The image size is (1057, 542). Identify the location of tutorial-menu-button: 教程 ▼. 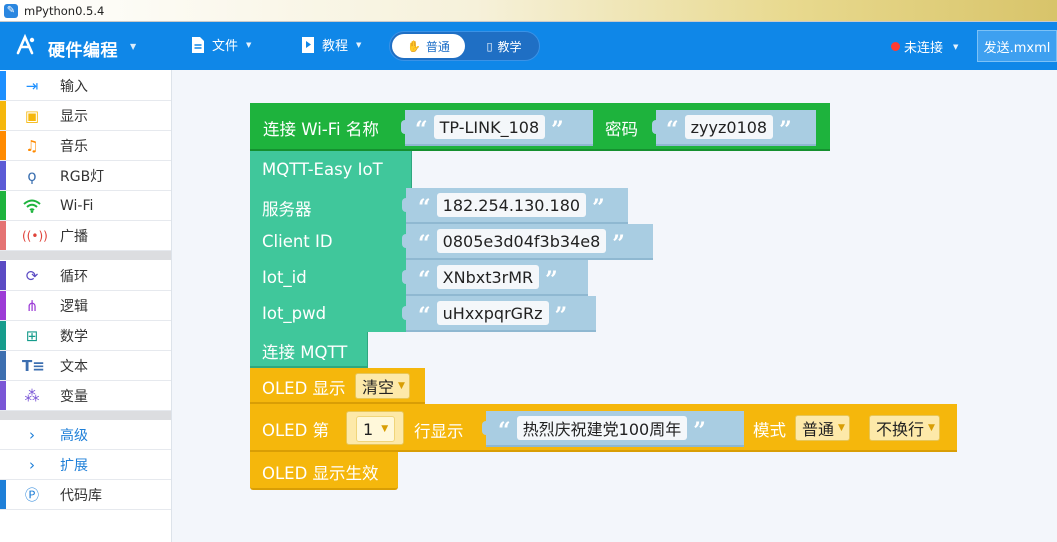
(330, 44).